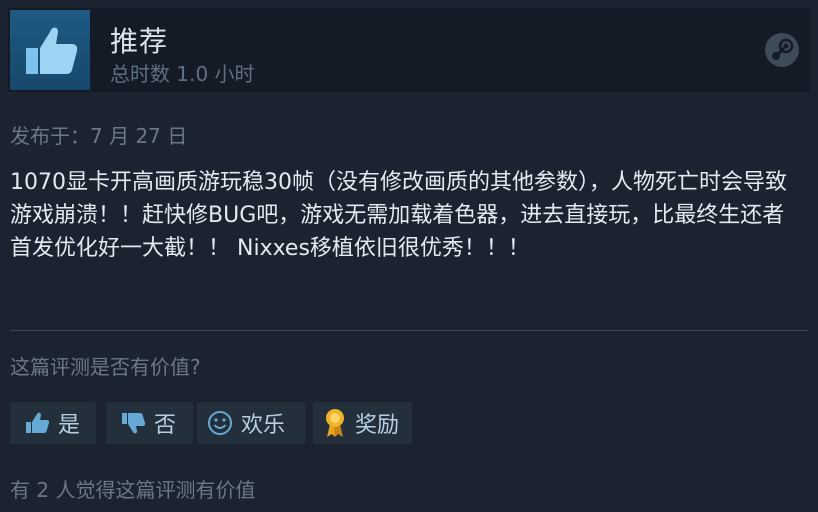 Image resolution: width=818 pixels, height=512 pixels. What do you see at coordinates (53, 423) in the screenshot?
I see `vote-yes-button: 是` at bounding box center [53, 423].